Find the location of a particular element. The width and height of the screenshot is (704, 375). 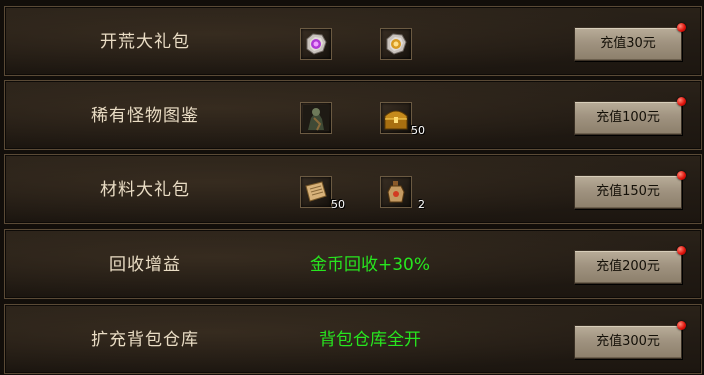

recharge-button: 充值30元 is located at coordinates (630, 42).